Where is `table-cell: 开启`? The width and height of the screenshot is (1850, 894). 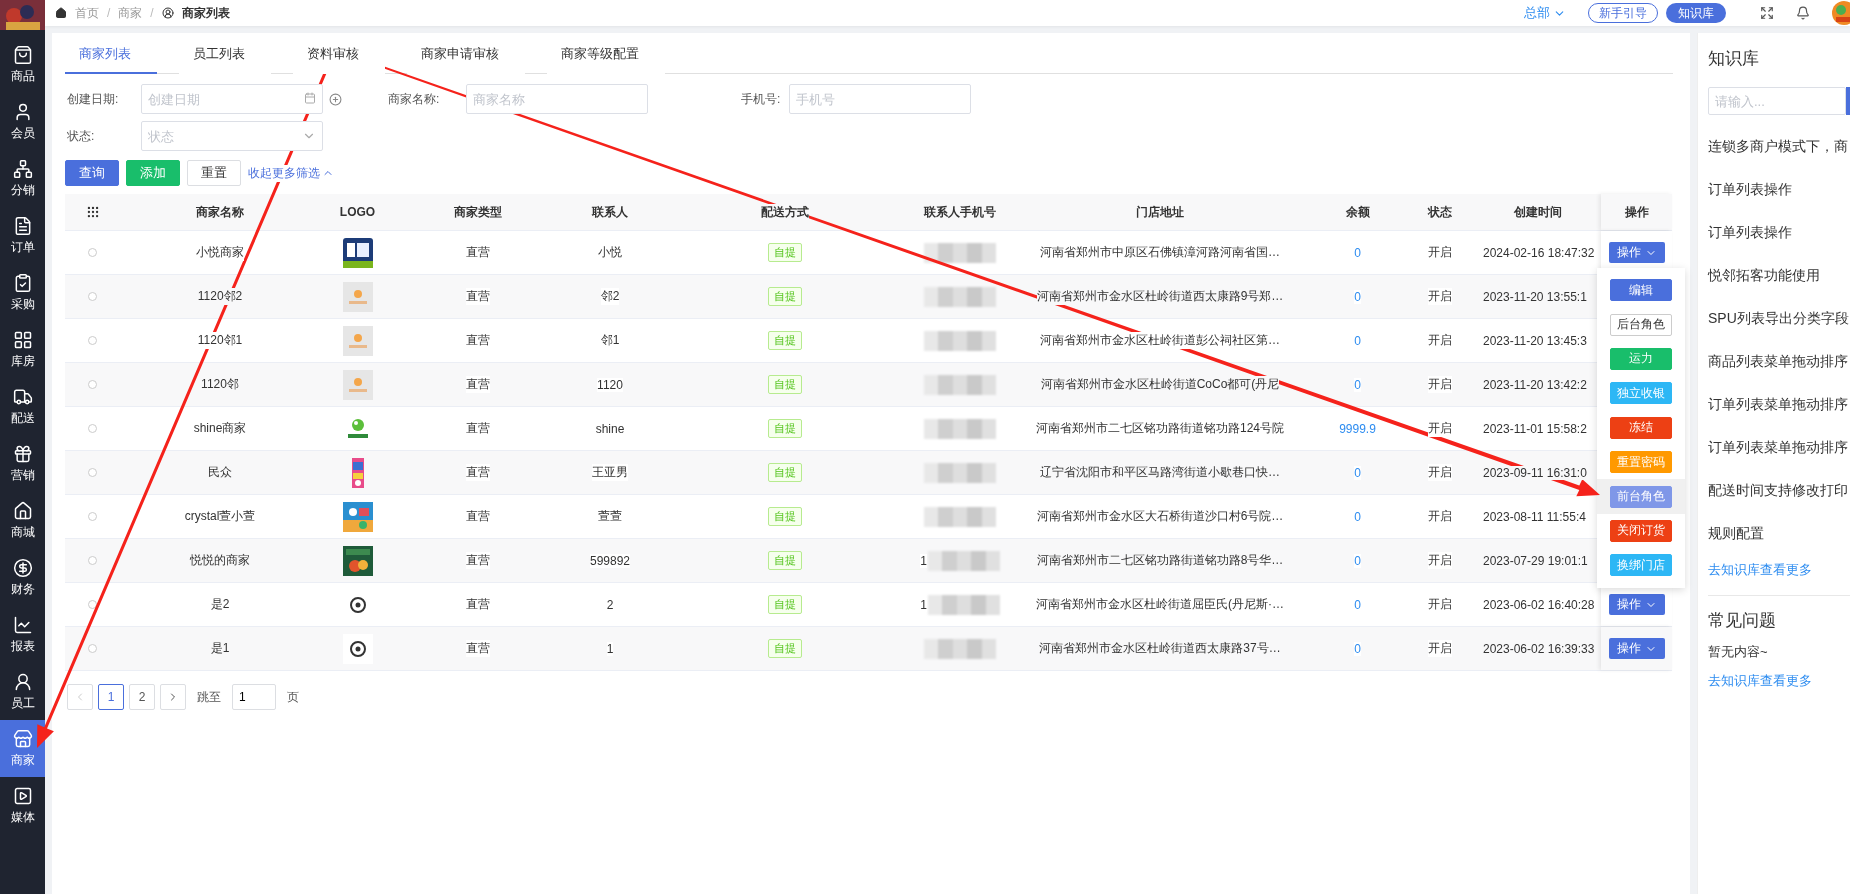
table-cell: 开启 is located at coordinates (1440, 604).